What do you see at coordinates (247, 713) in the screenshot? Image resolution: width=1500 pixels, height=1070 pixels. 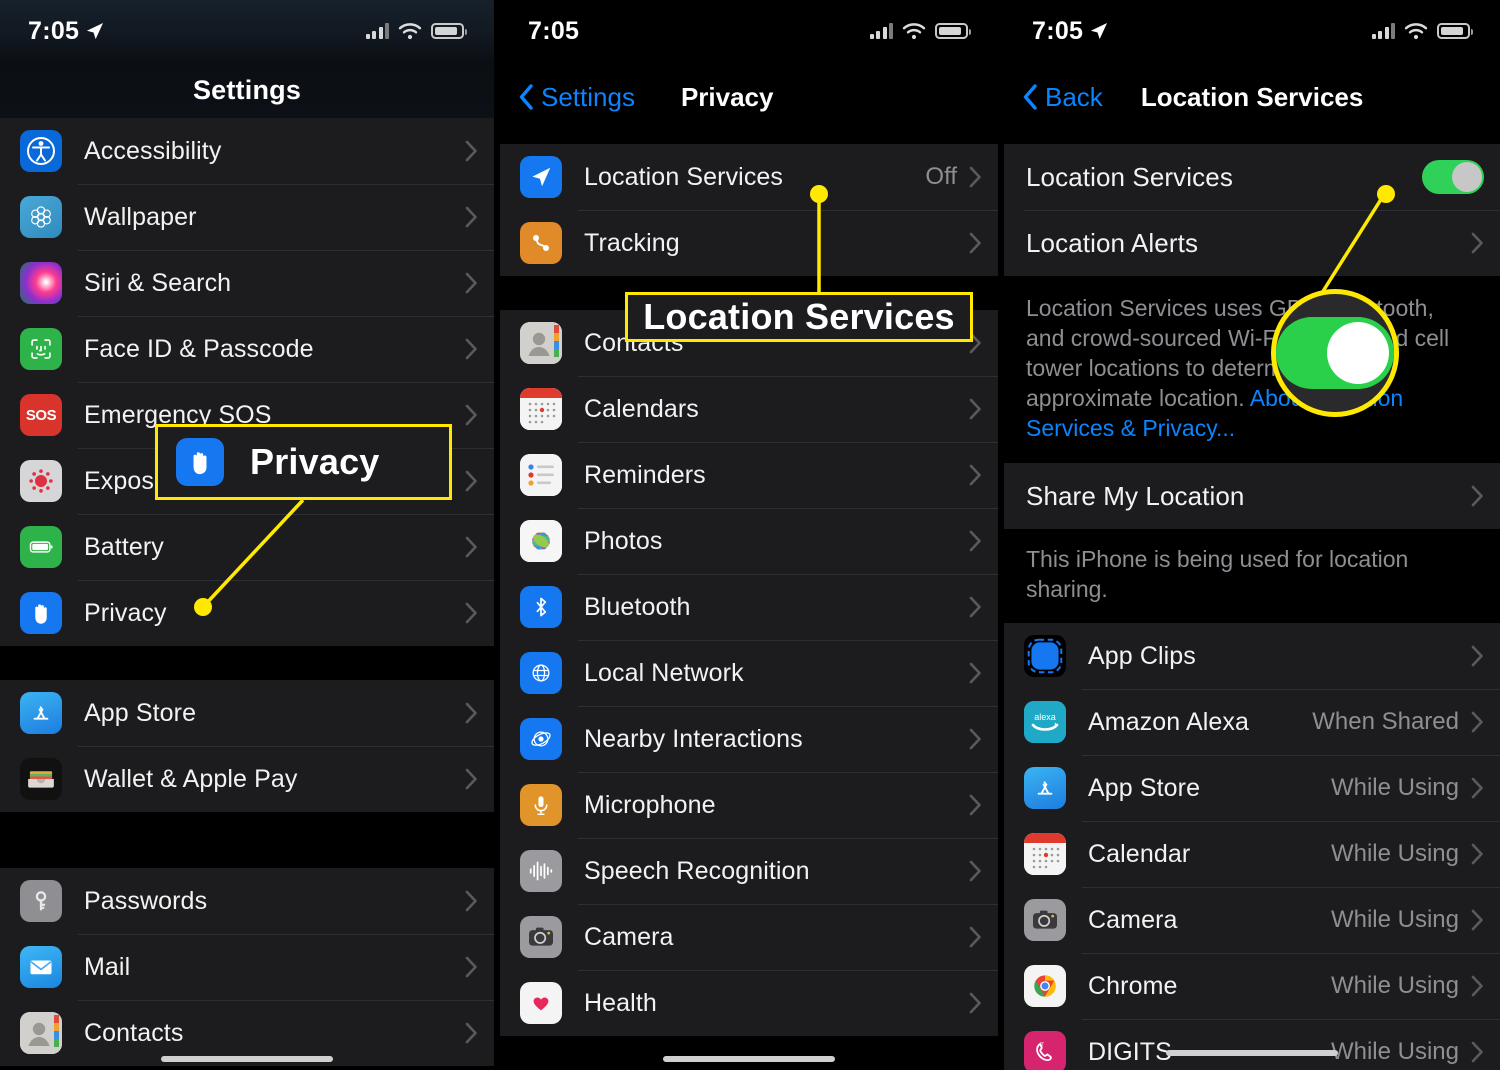 I see `sidebar-item-app-store: App Store` at bounding box center [247, 713].